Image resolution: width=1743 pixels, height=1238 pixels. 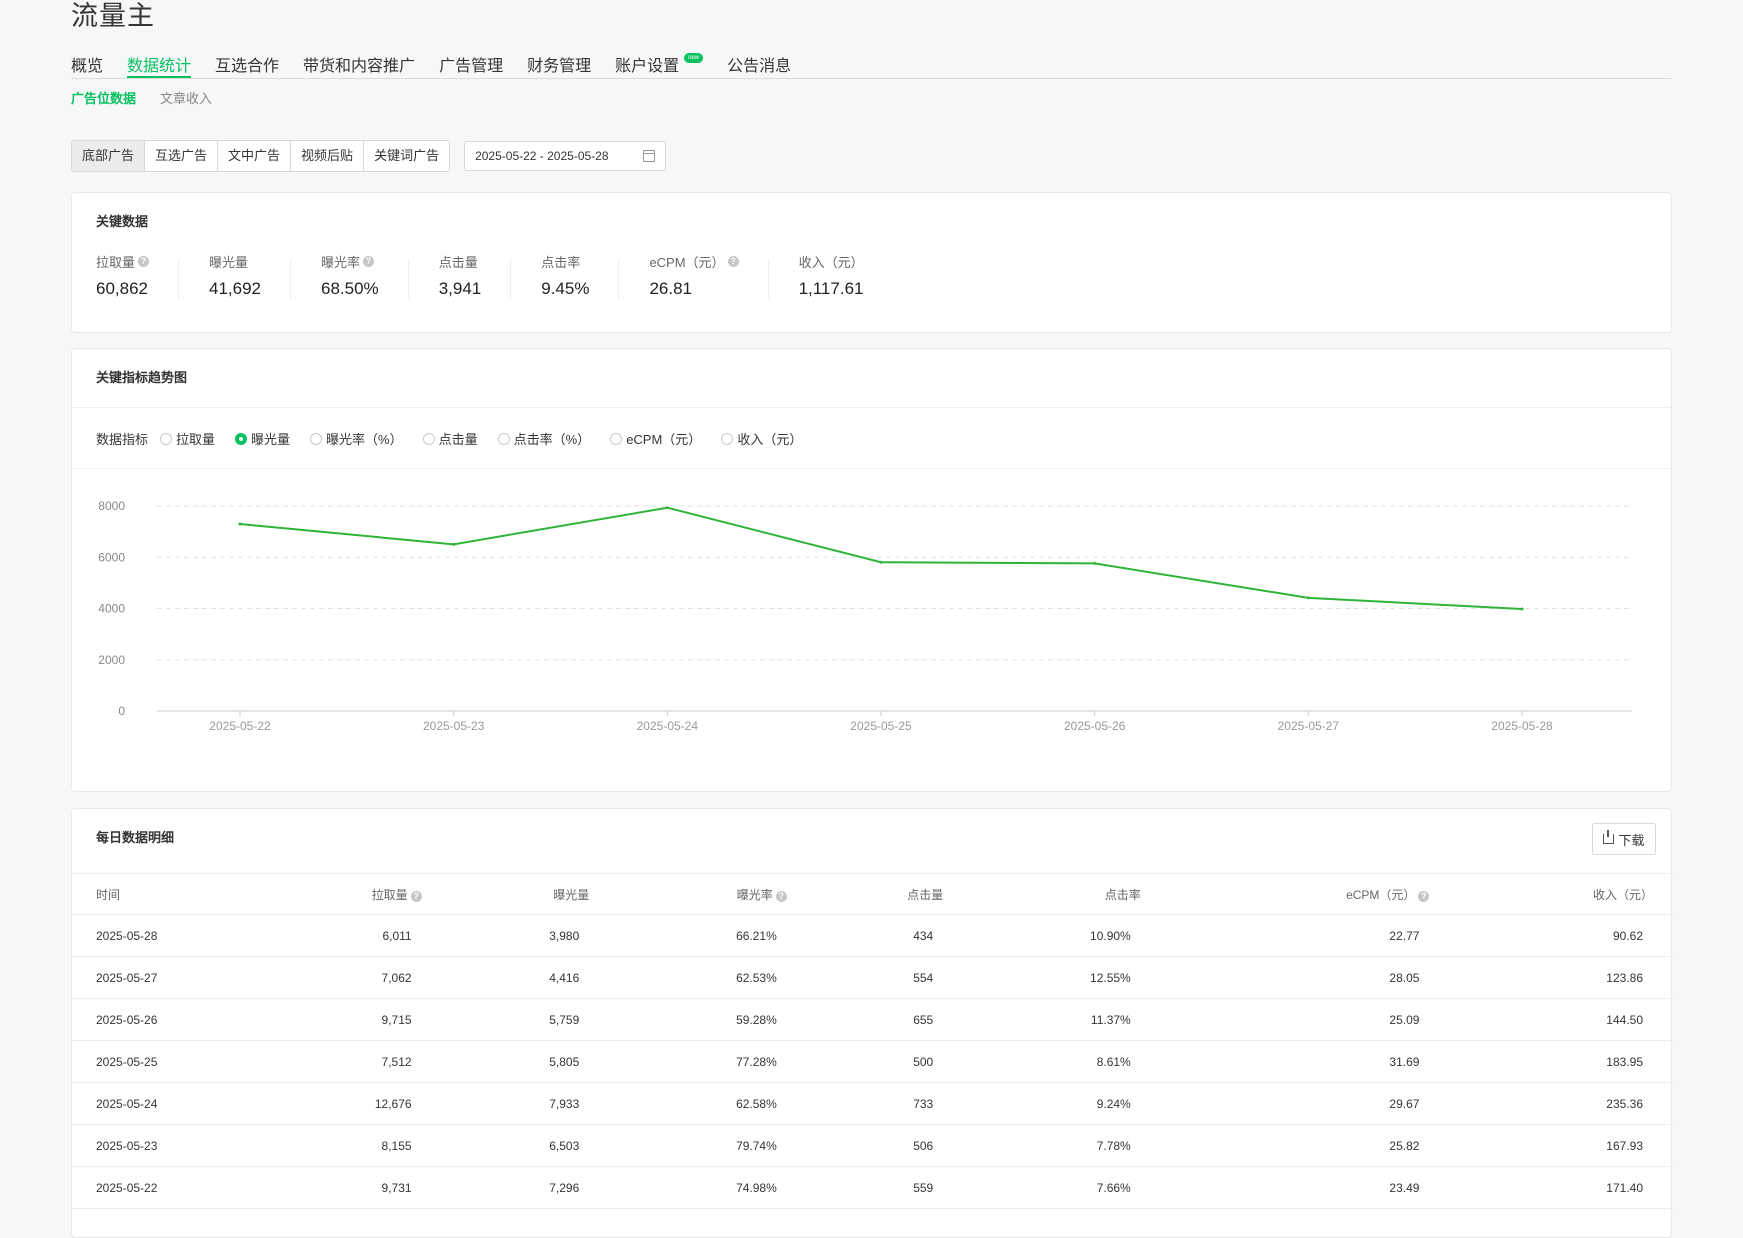 I want to click on metric-6: 收入（元） 1,117.61, so click(x=846, y=276).